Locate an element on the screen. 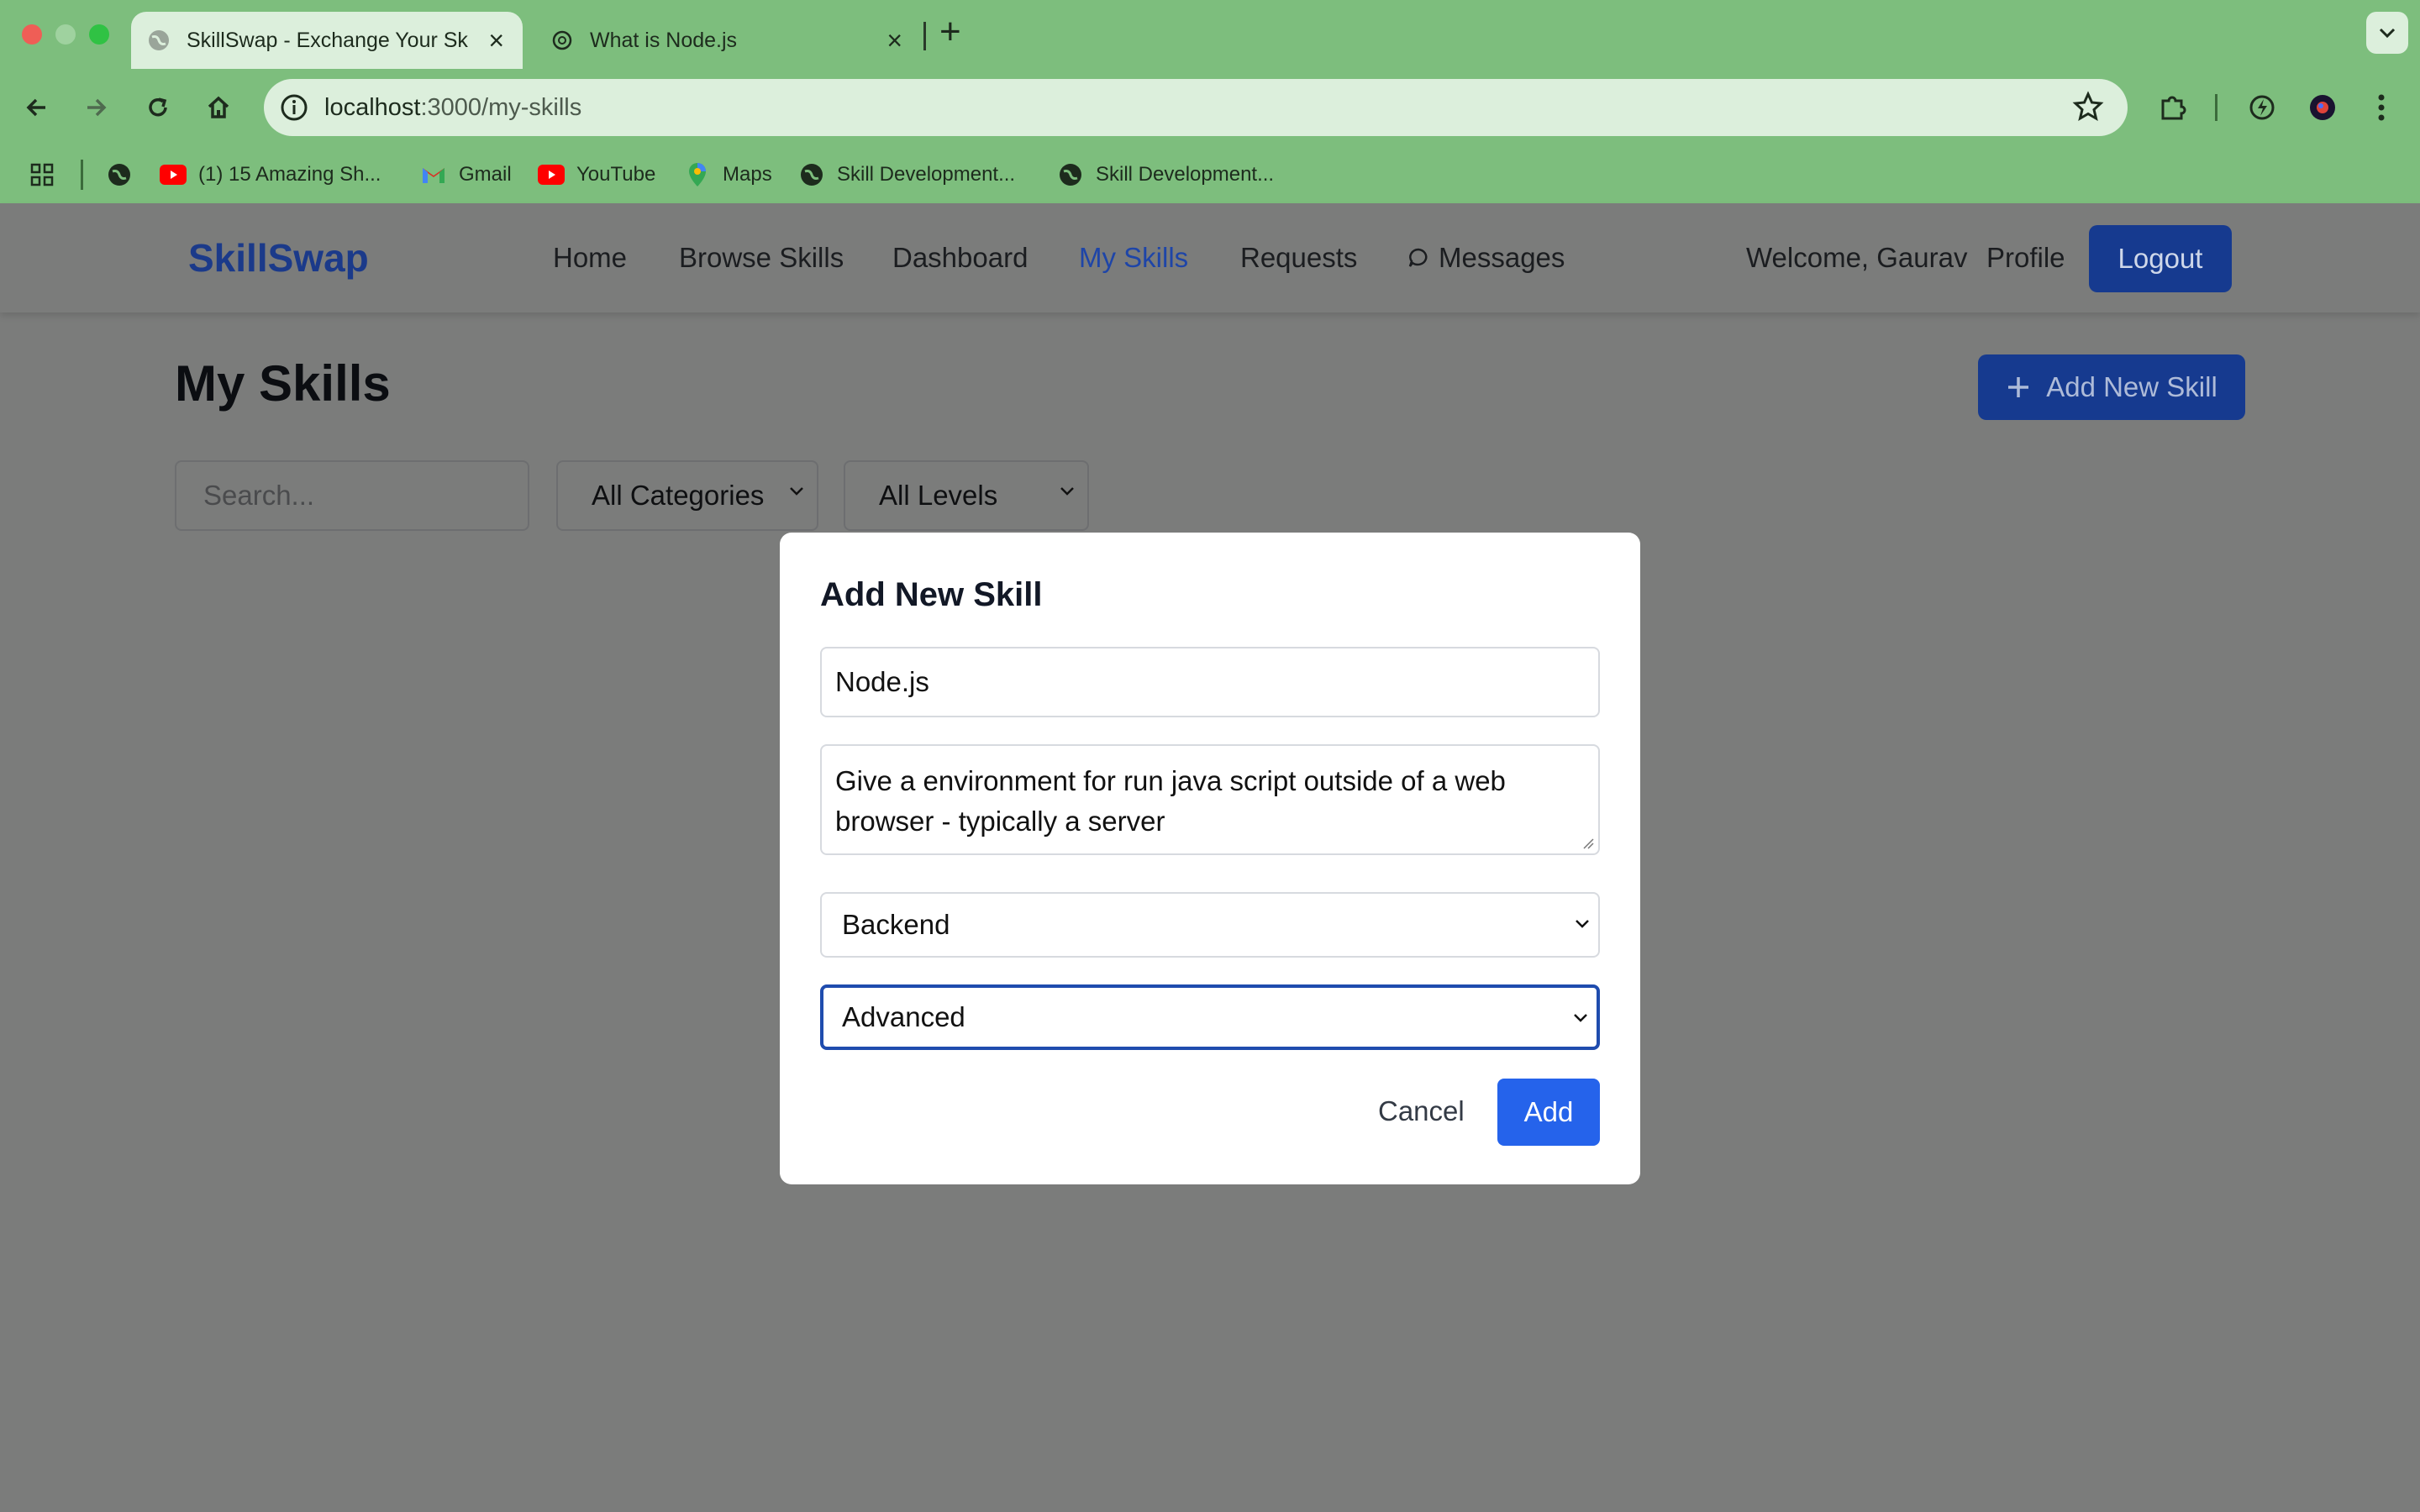 The height and width of the screenshot is (1512, 2420). resize-grip-icon is located at coordinates (1588, 843).